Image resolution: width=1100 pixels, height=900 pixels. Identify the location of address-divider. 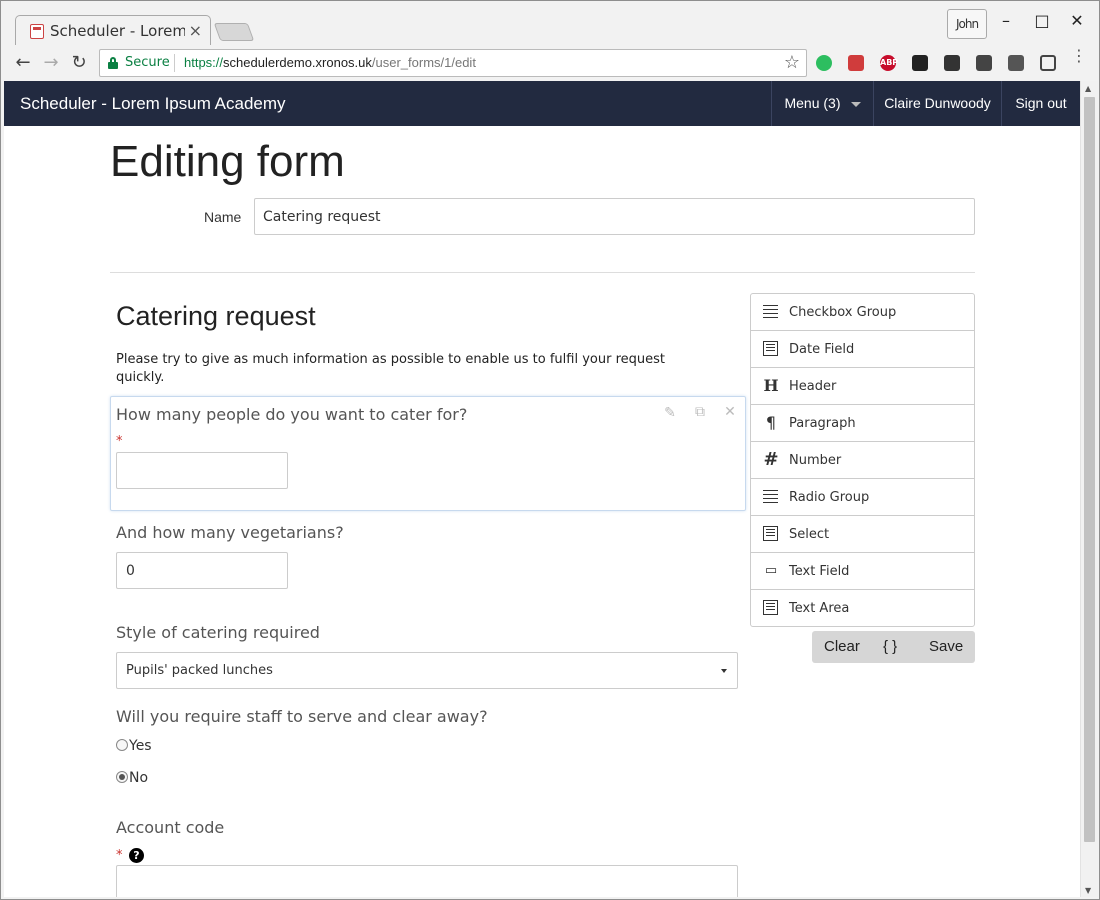
(174, 63).